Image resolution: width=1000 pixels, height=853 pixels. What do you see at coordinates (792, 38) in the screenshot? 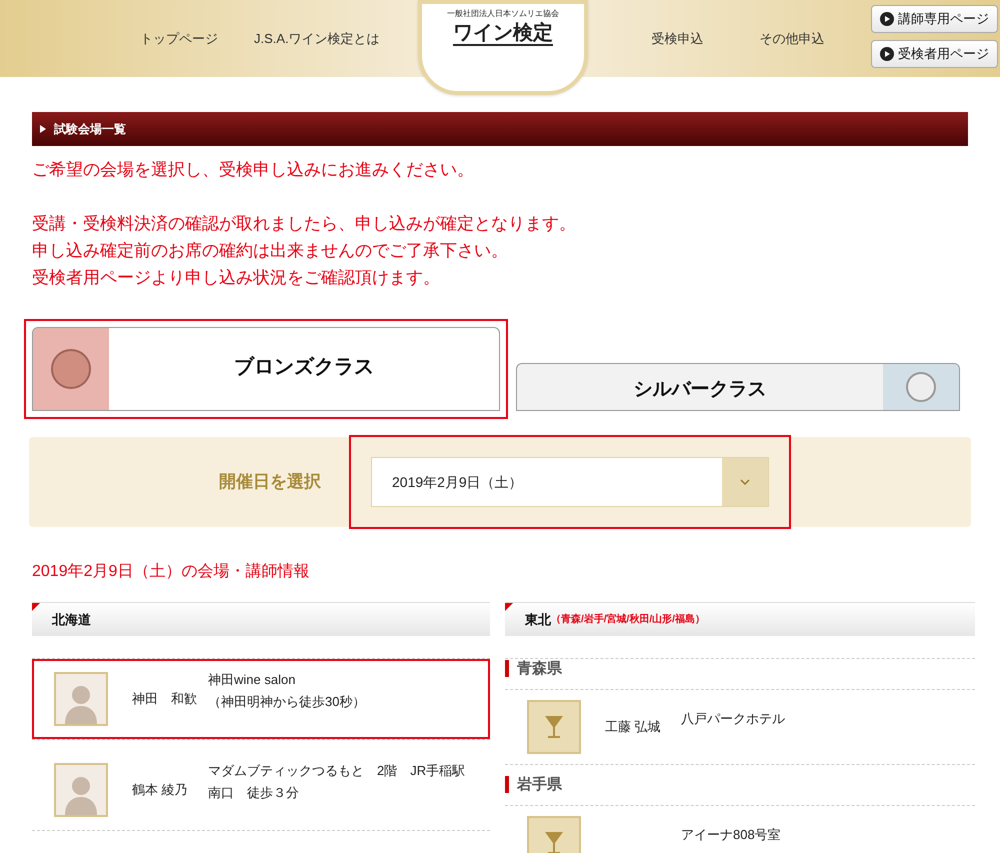
I see `nav-link: その他申込` at bounding box center [792, 38].